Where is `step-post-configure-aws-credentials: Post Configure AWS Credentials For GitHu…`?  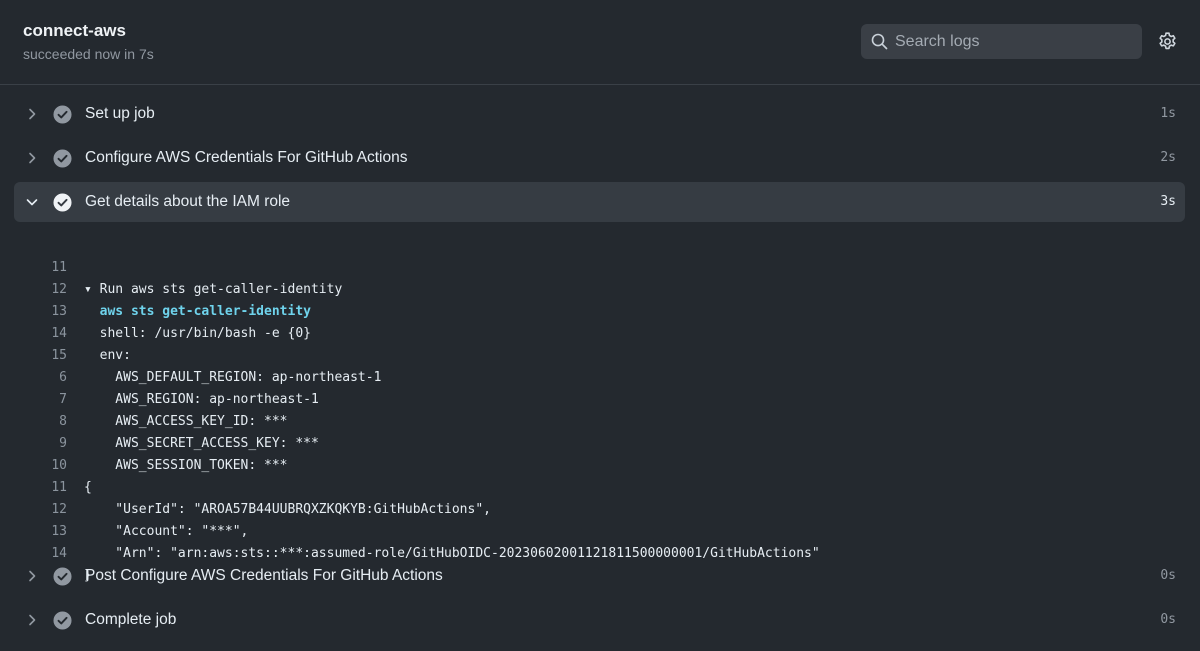 step-post-configure-aws-credentials: Post Configure AWS Credentials For GitHu… is located at coordinates (599, 576).